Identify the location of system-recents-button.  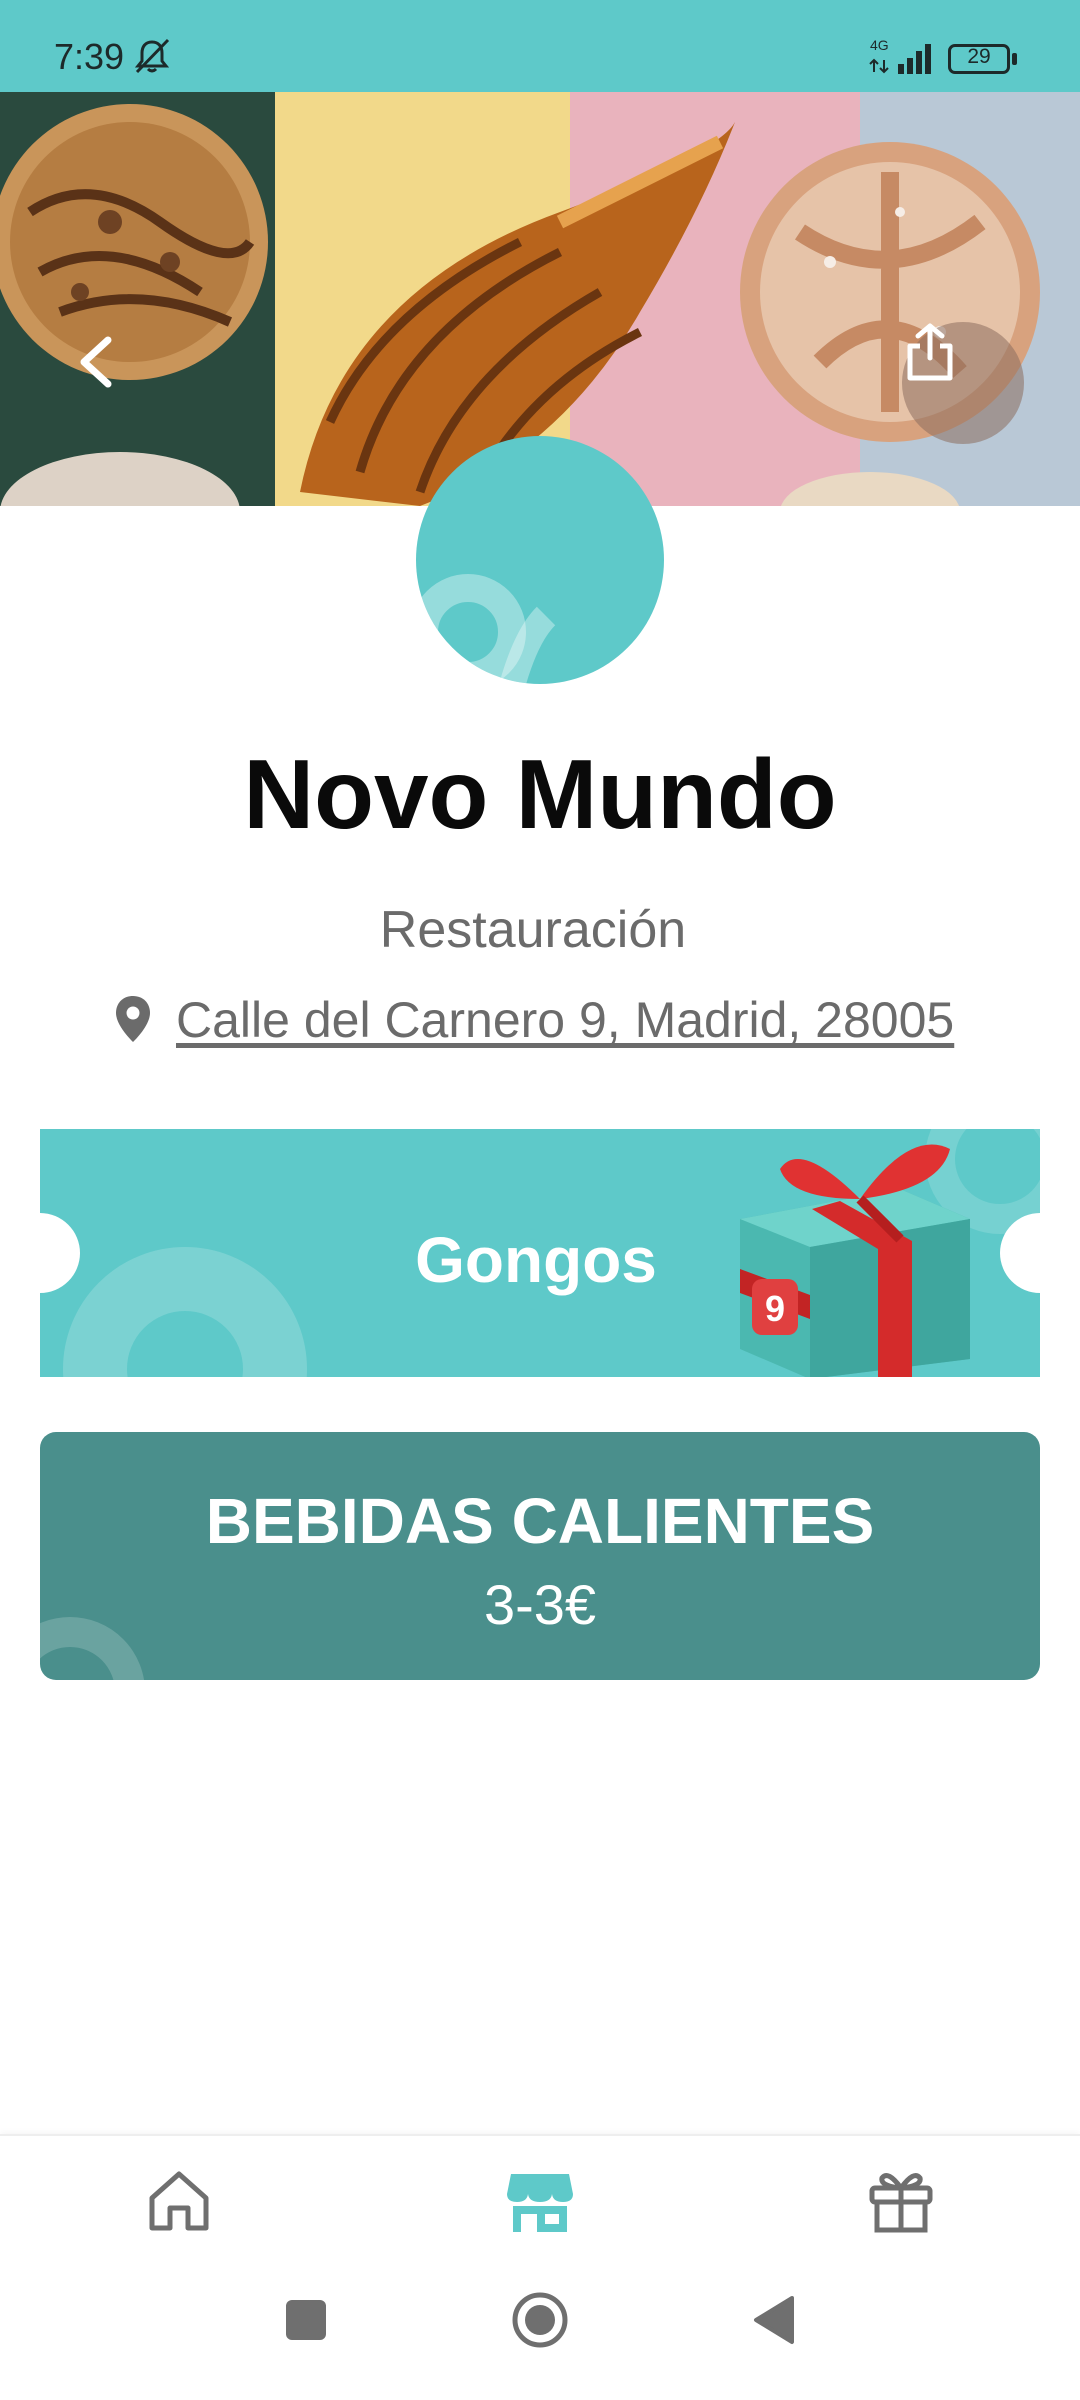
(306, 2320).